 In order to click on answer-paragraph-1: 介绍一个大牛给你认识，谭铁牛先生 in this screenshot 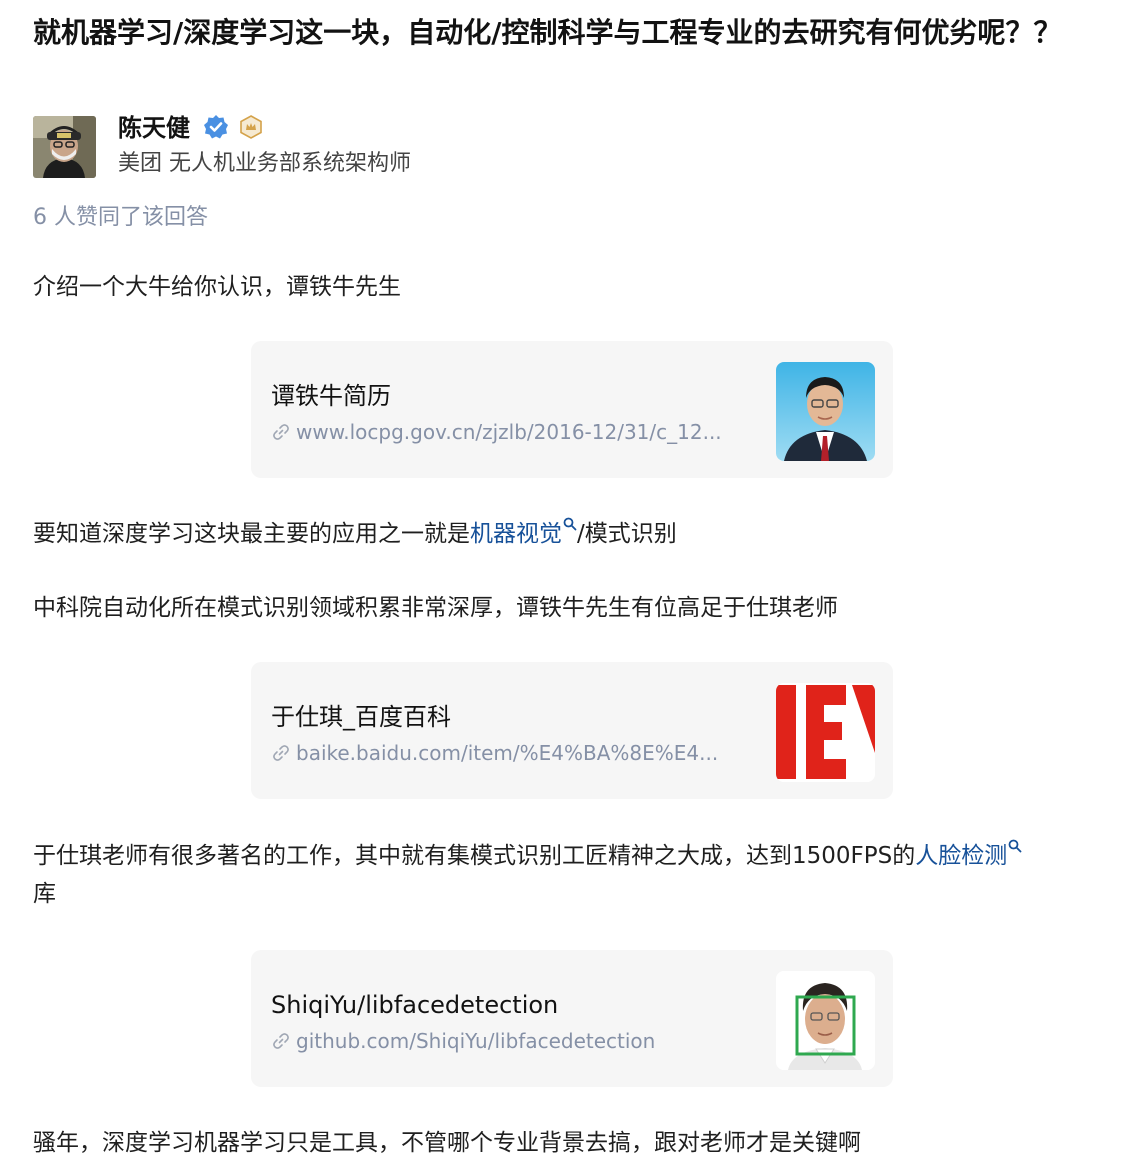, I will do `click(217, 287)`.